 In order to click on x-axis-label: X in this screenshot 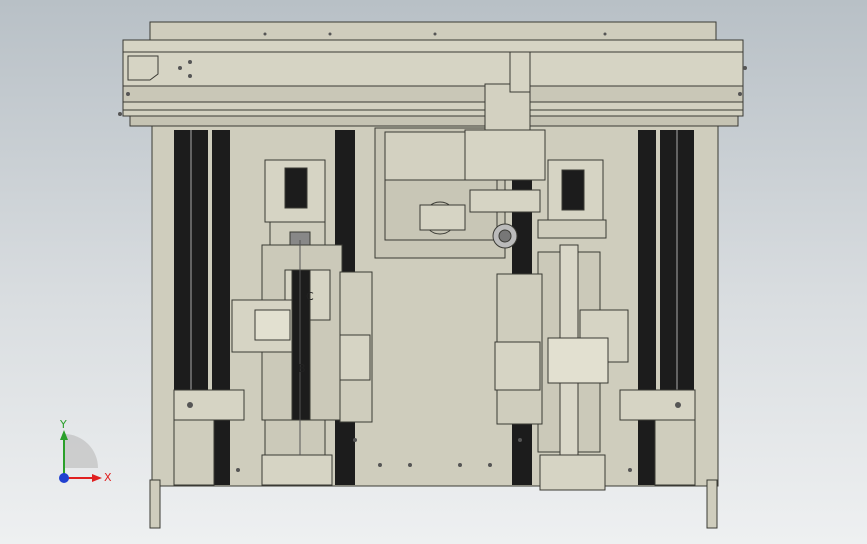, I will do `click(108, 477)`.